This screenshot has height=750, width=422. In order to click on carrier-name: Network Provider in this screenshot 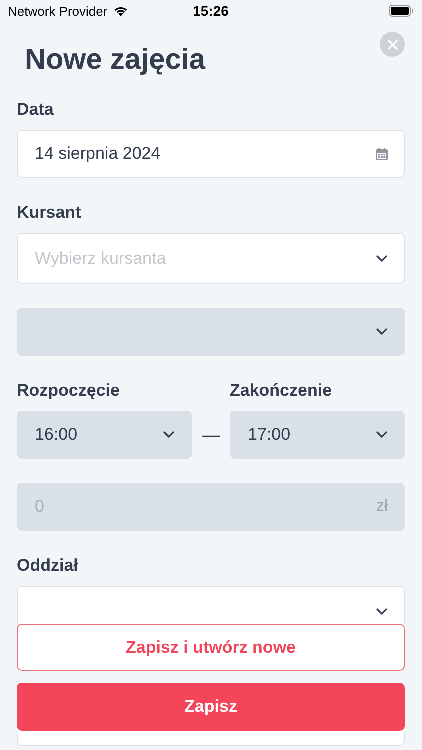, I will do `click(58, 11)`.